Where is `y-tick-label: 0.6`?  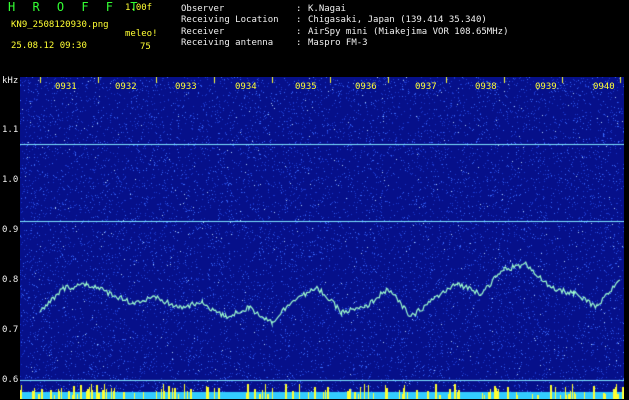 y-tick-label: 0.6 is located at coordinates (10, 380).